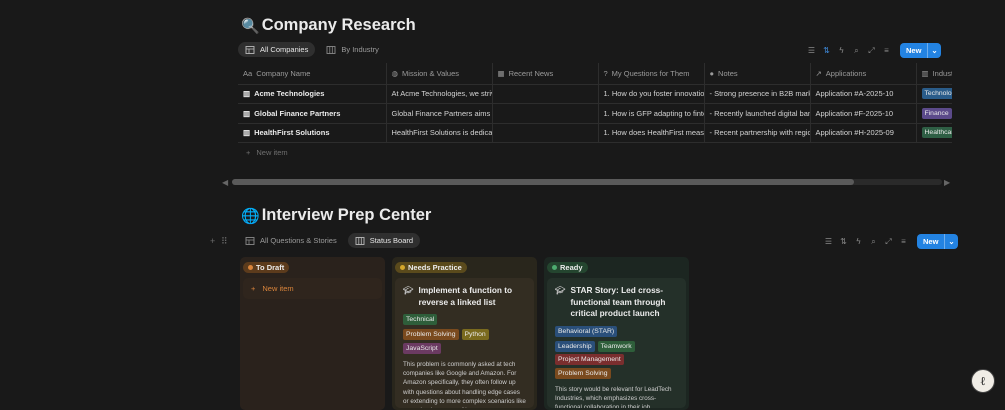  What do you see at coordinates (595, 152) in the screenshot?
I see `add-new-item-row: + New item` at bounding box center [595, 152].